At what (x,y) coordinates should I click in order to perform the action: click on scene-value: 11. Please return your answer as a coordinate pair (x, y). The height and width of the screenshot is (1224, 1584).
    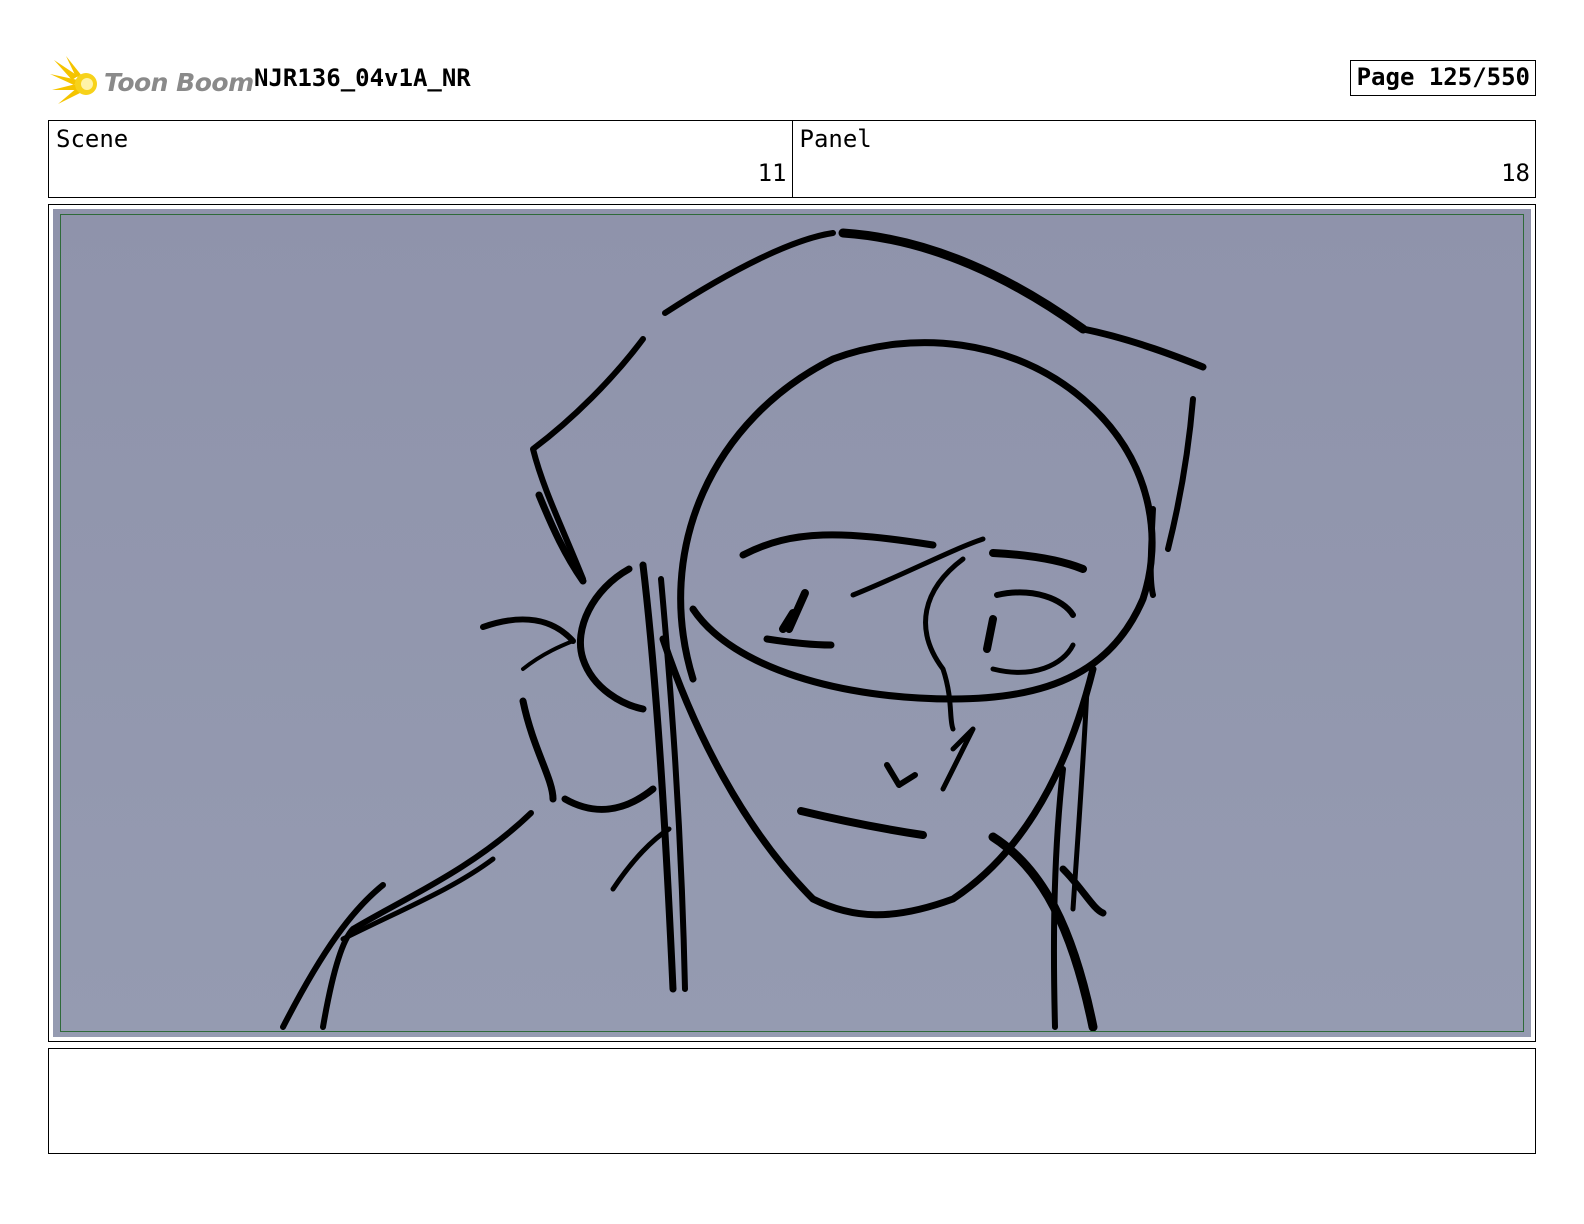
    Looking at the image, I should click on (772, 173).